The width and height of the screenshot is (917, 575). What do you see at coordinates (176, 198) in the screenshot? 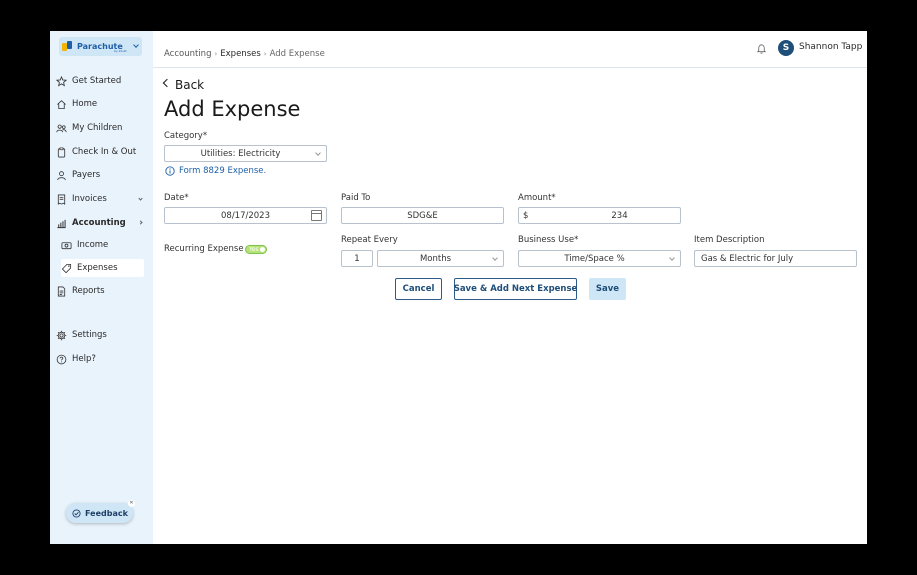
I see `date-label: Date*` at bounding box center [176, 198].